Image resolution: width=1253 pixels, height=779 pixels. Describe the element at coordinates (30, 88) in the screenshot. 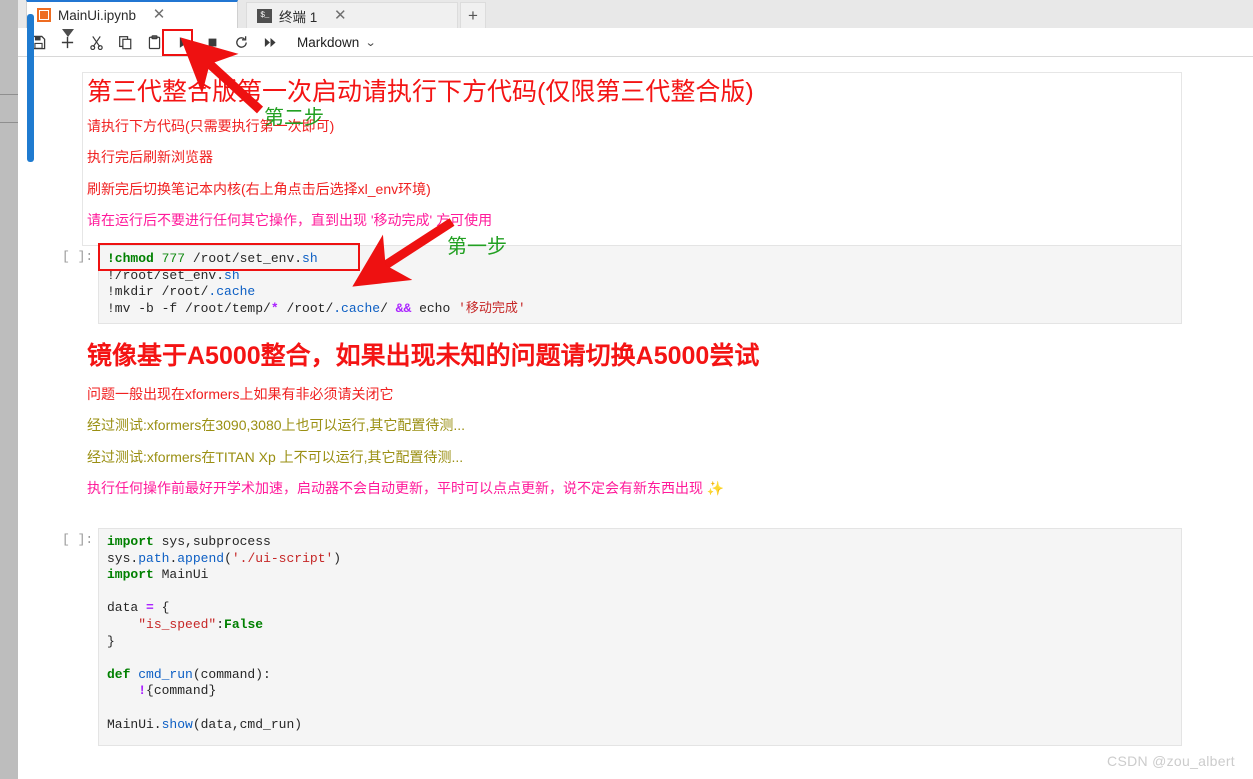

I see `active-cell-indicator` at that location.